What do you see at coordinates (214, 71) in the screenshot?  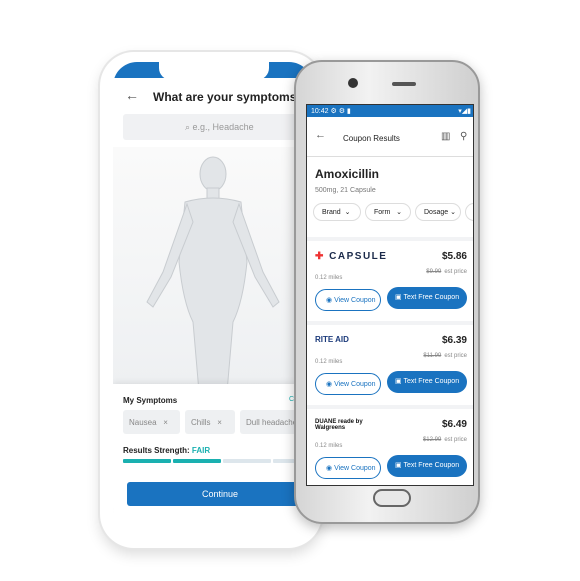 I see `notch` at bounding box center [214, 71].